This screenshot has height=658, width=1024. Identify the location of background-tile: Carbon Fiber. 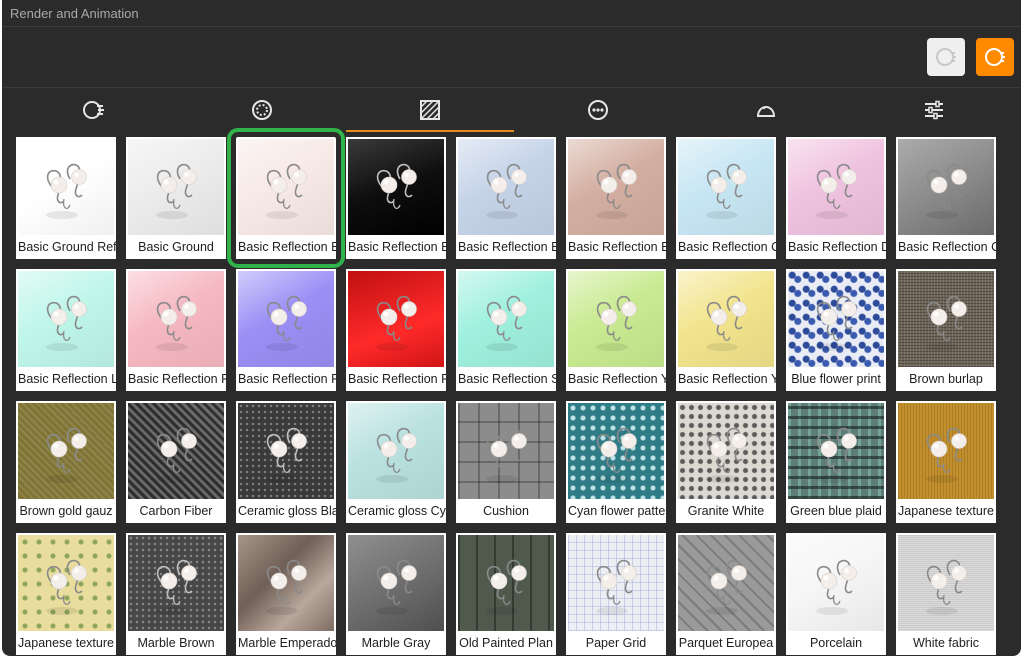
(176, 462).